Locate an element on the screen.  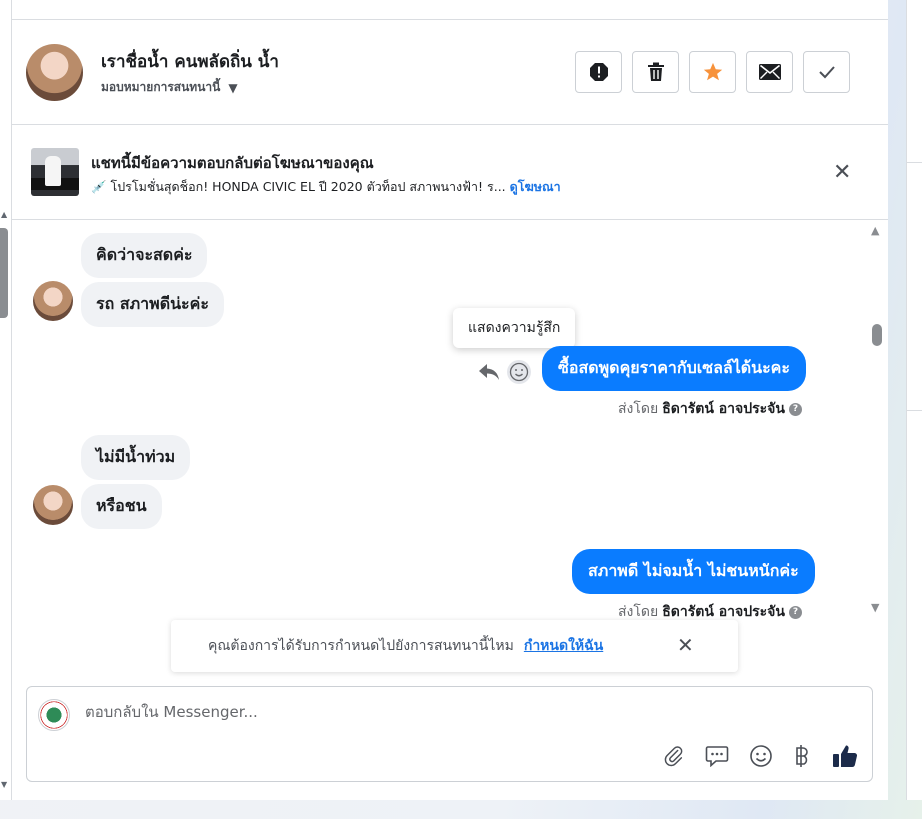
assign-to-me-link: กำหนดให้ฉัน is located at coordinates (563, 646).